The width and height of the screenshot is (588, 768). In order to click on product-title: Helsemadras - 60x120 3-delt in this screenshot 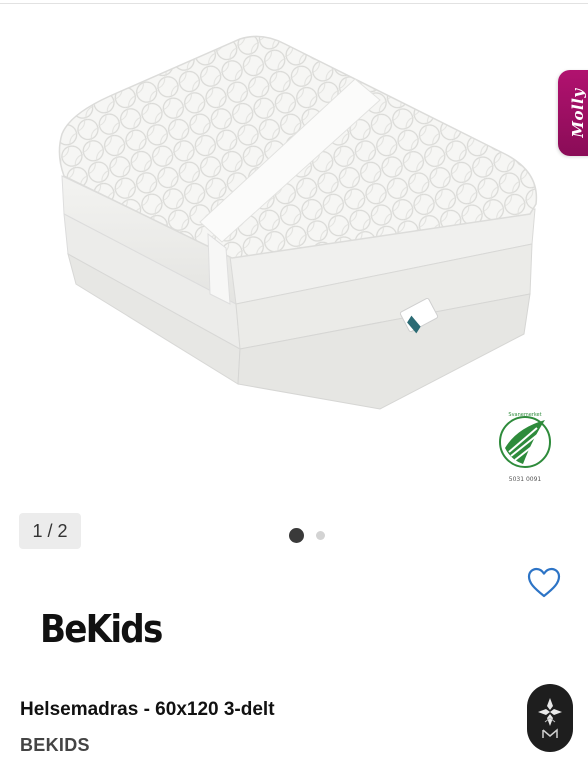, I will do `click(147, 709)`.